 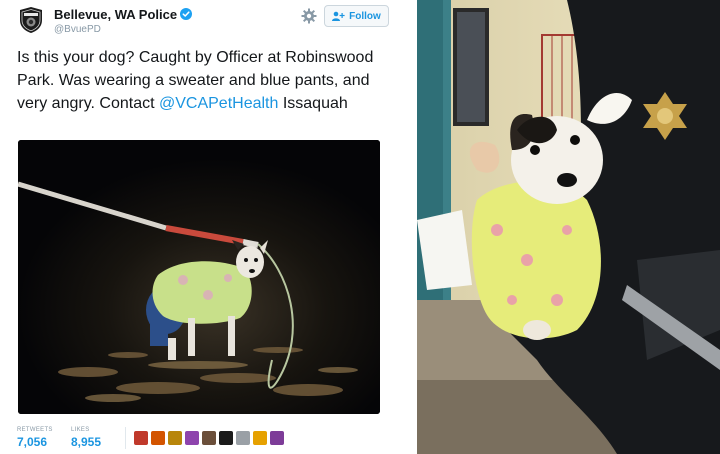 What do you see at coordinates (338, 16) in the screenshot?
I see `add-user-icon` at bounding box center [338, 16].